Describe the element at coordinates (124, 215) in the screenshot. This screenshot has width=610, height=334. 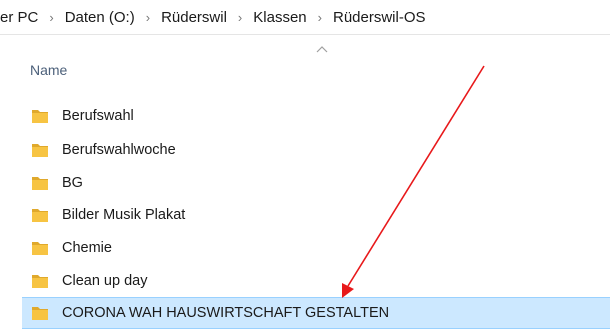
I see `folder-name: Bilder Musik Plakat` at that location.